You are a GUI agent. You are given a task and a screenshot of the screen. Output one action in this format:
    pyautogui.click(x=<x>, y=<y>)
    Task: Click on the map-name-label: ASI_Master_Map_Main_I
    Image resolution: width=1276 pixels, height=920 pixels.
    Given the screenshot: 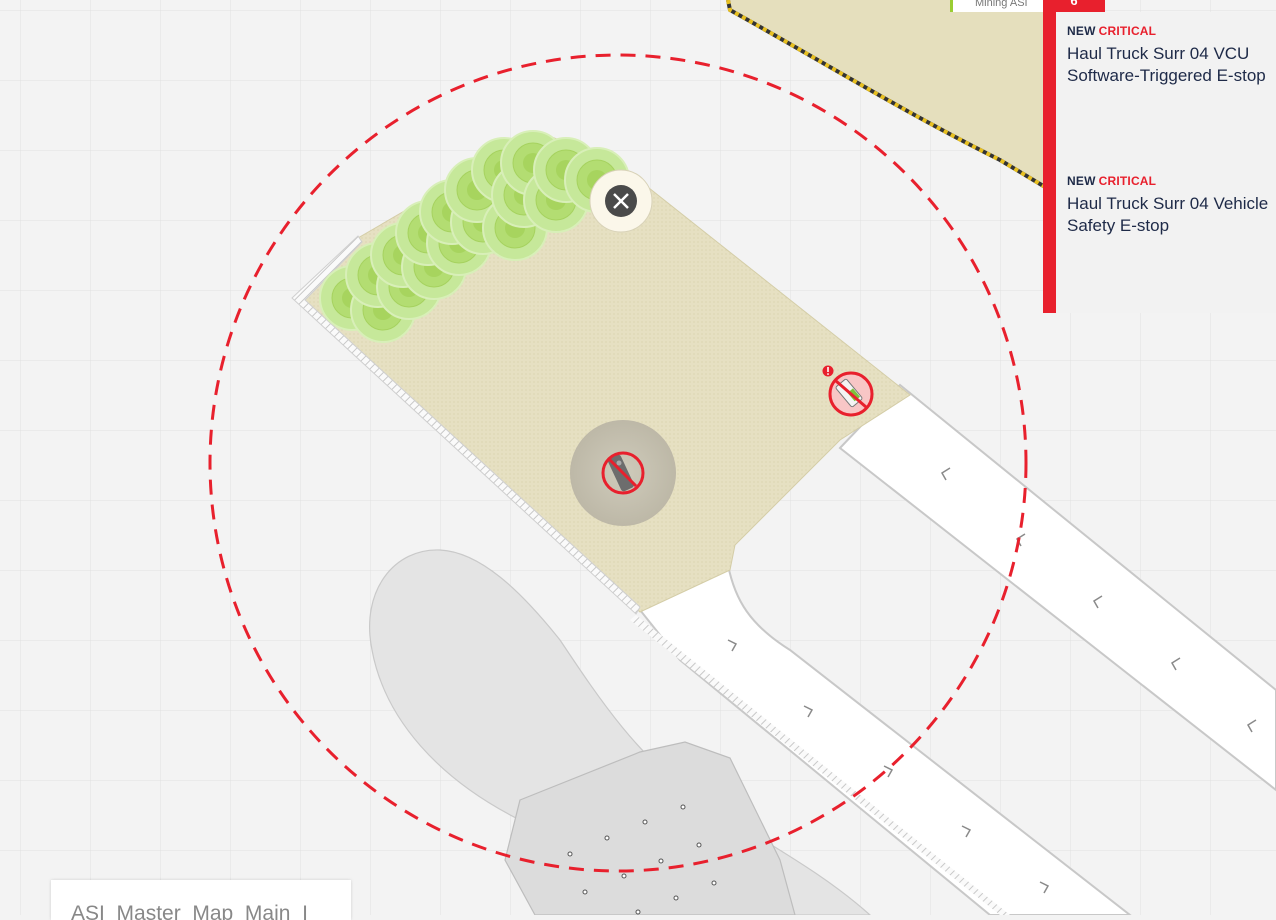 What is the action you would take?
    pyautogui.click(x=201, y=900)
    